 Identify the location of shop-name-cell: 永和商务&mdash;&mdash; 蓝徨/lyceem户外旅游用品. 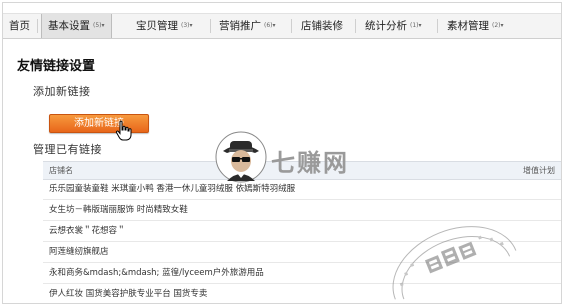
(156, 273).